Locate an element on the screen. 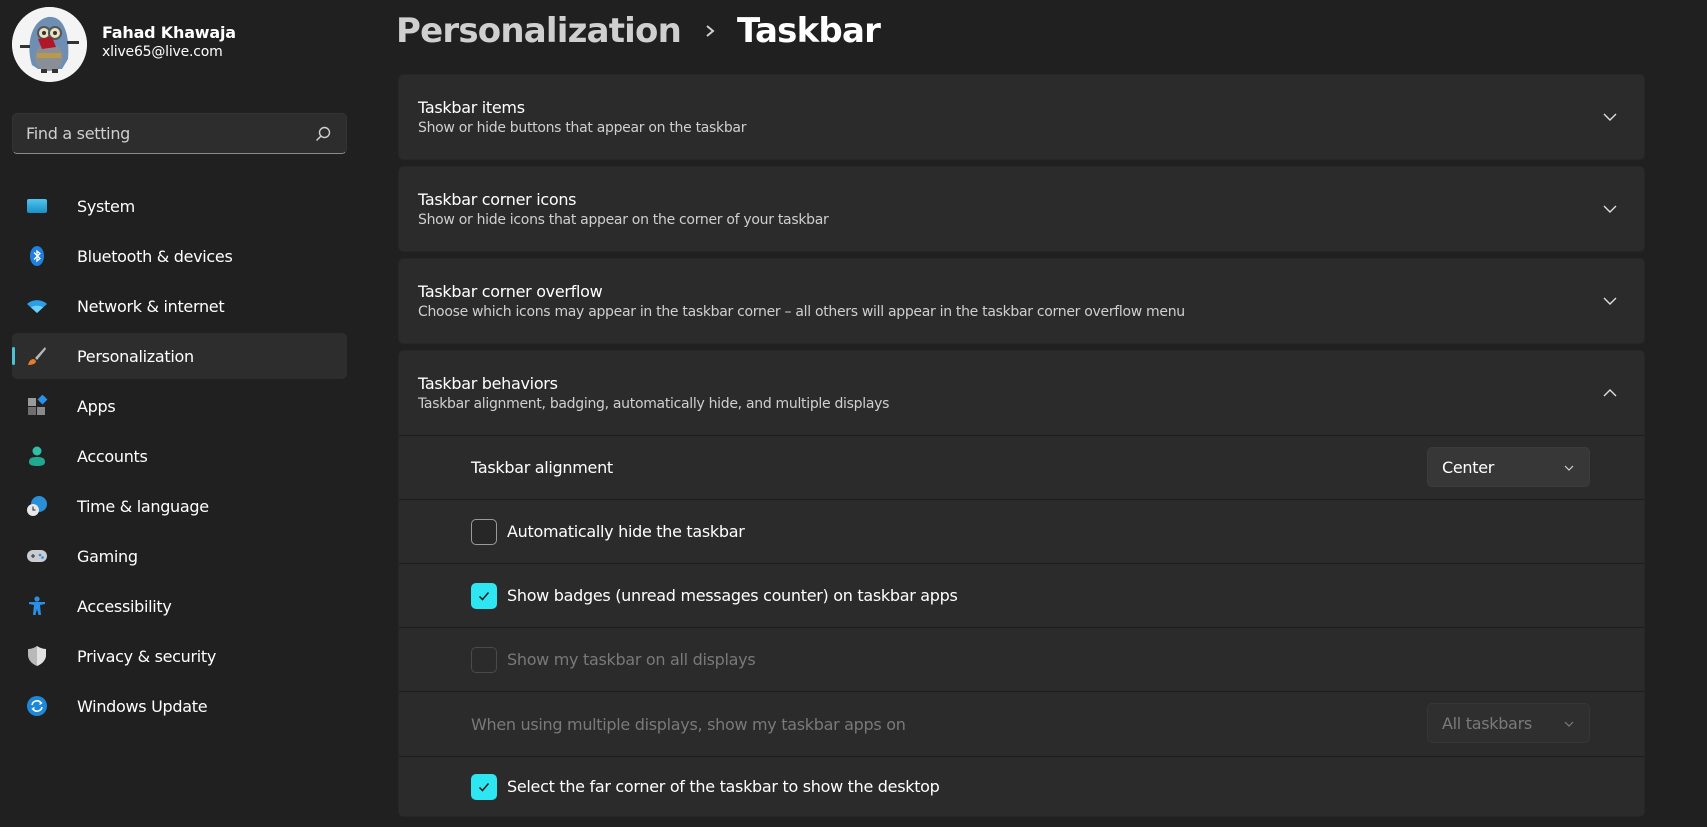 The width and height of the screenshot is (1707, 827). card-title: Taskbar items is located at coordinates (471, 107).